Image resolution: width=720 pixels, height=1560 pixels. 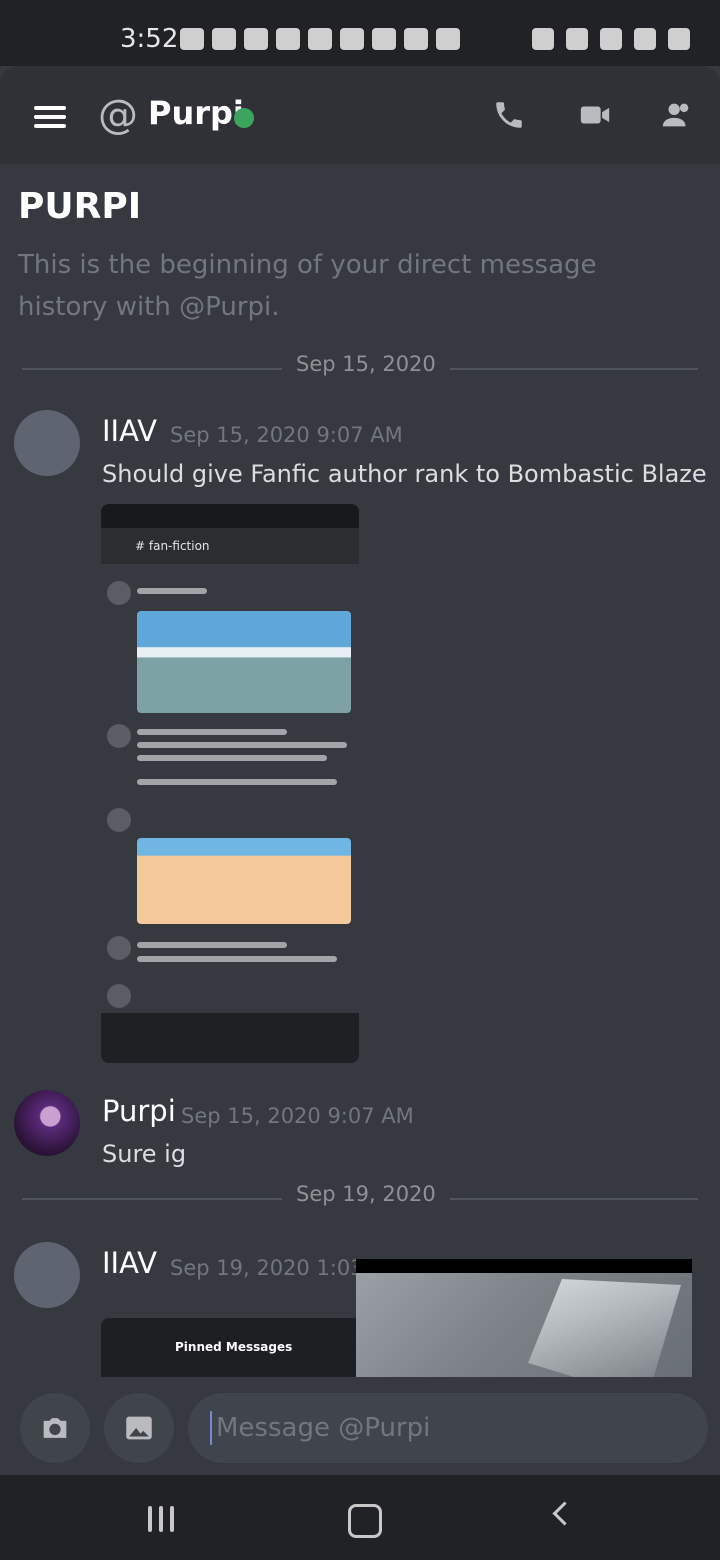 I want to click on home-button, so click(x=365, y=1521).